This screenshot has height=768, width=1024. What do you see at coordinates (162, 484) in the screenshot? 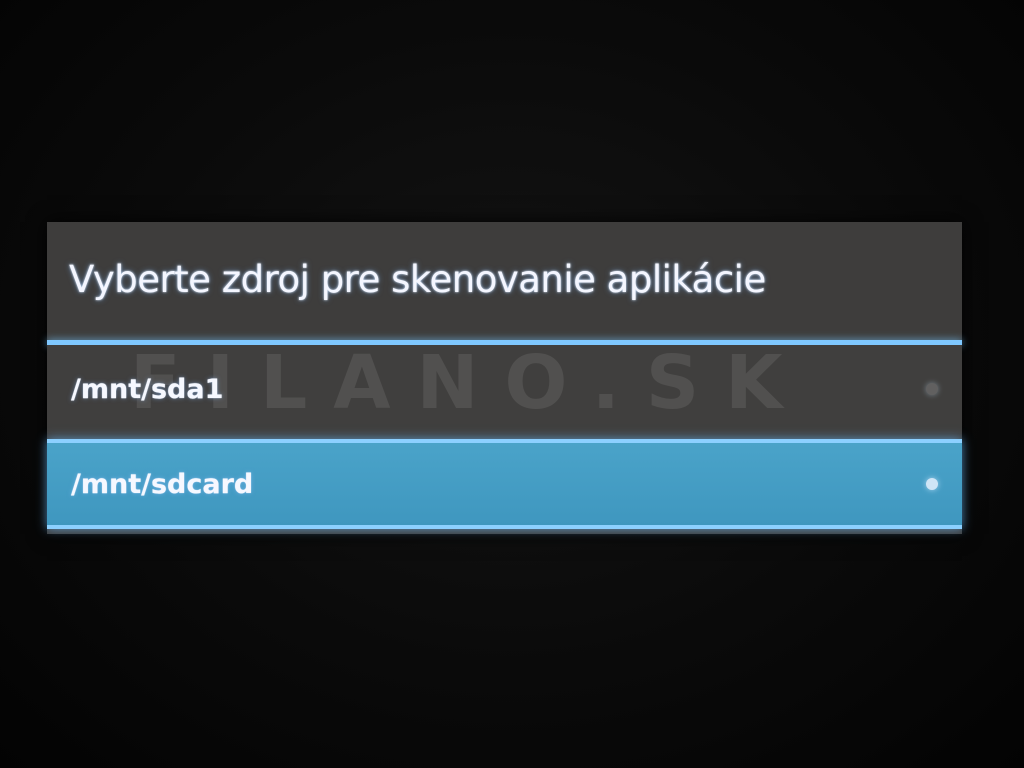
I see `list-item-label: /mnt/sdcard` at bounding box center [162, 484].